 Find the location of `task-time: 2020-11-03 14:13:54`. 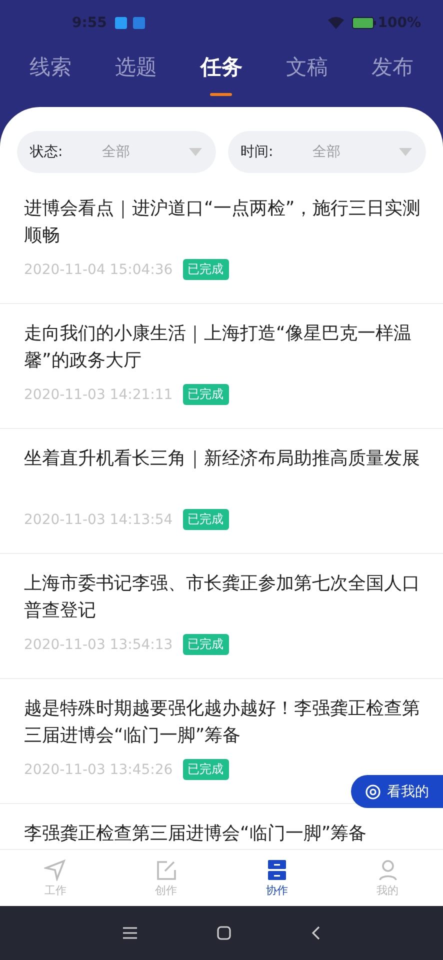

task-time: 2020-11-03 14:13:54 is located at coordinates (98, 520).